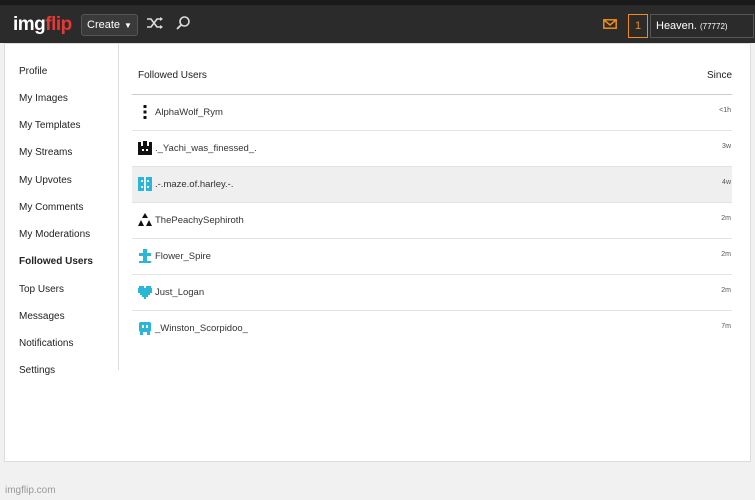 The height and width of the screenshot is (500, 755). Describe the element at coordinates (432, 293) in the screenshot. I see `table-row: Just_Logan 2m` at that location.